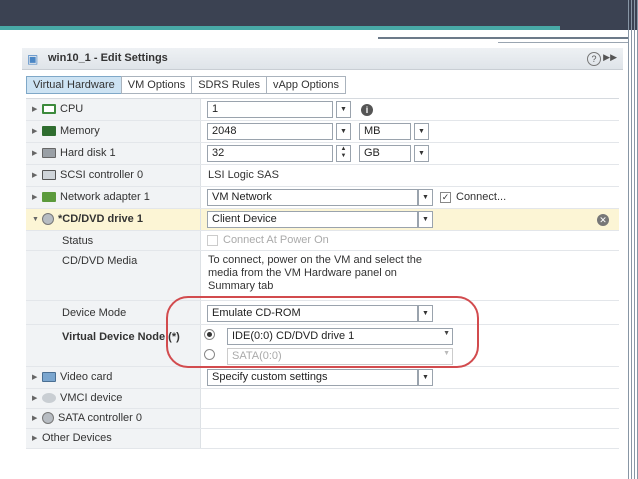  What do you see at coordinates (105, 197) in the screenshot?
I see `network-label: Network adapter 1` at bounding box center [105, 197].